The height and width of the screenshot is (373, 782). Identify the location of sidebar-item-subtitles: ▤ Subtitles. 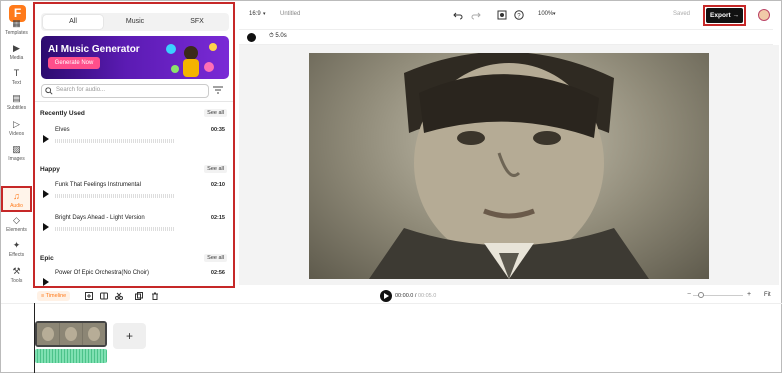
(16, 103).